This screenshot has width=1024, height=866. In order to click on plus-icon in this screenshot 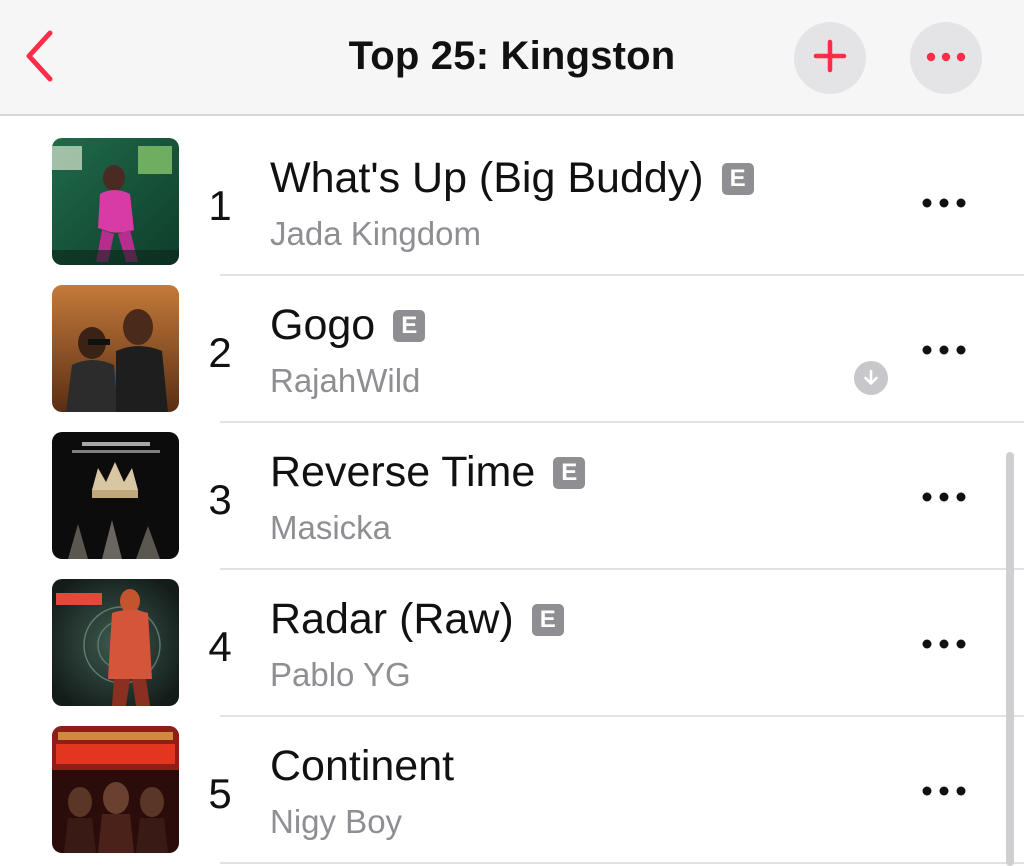, I will do `click(830, 58)`.